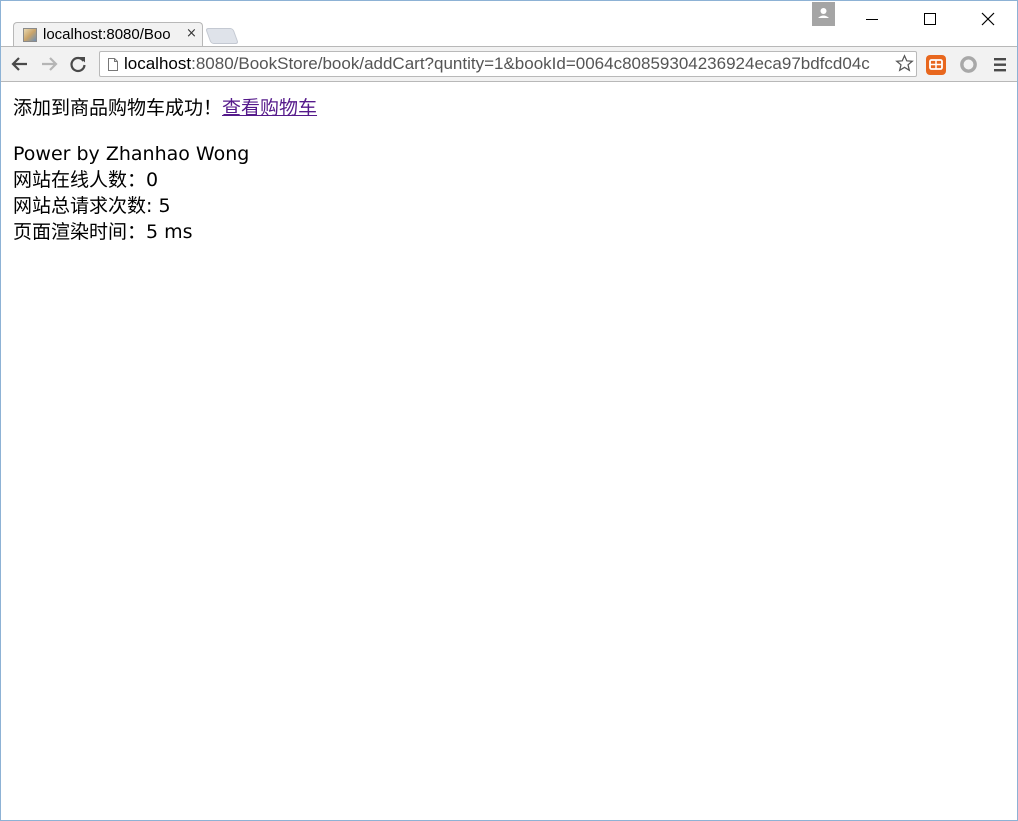  I want to click on success-message-line: 添加到商品购物车成功！查看购物车, so click(165, 108).